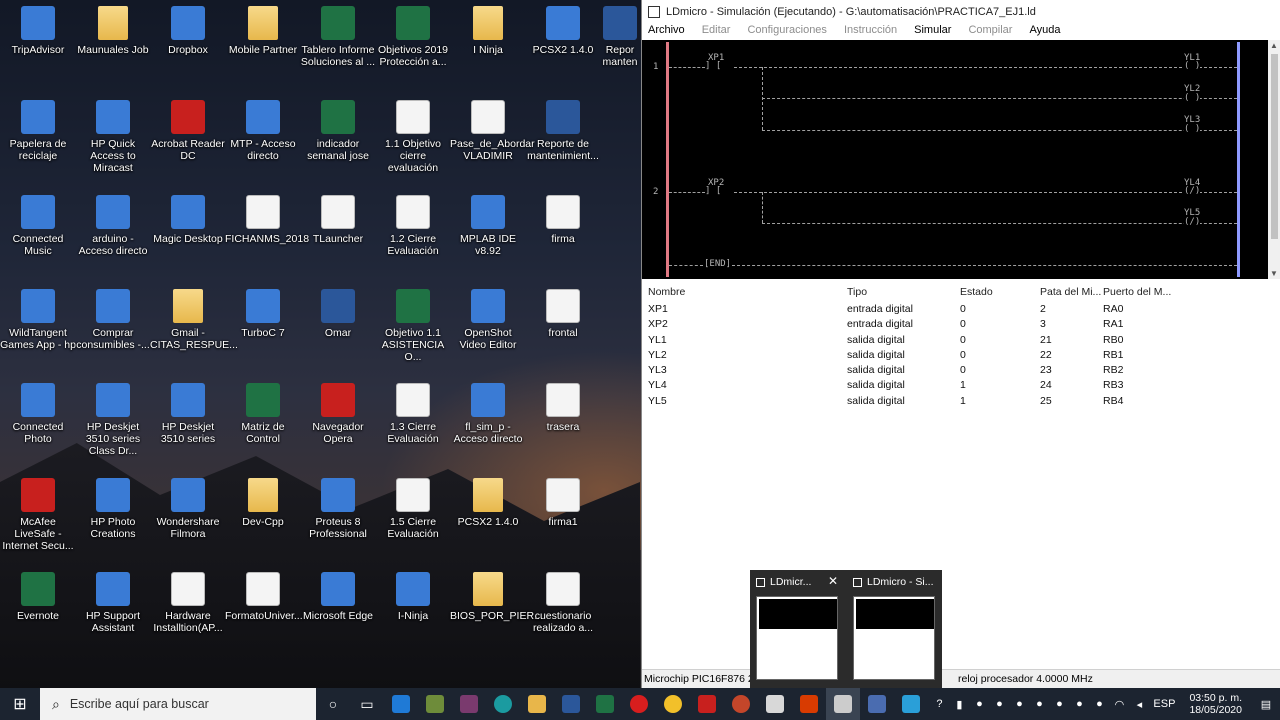  Describe the element at coordinates (188, 509) in the screenshot. I see `desktop-icon: Wondershare Filmora` at that location.